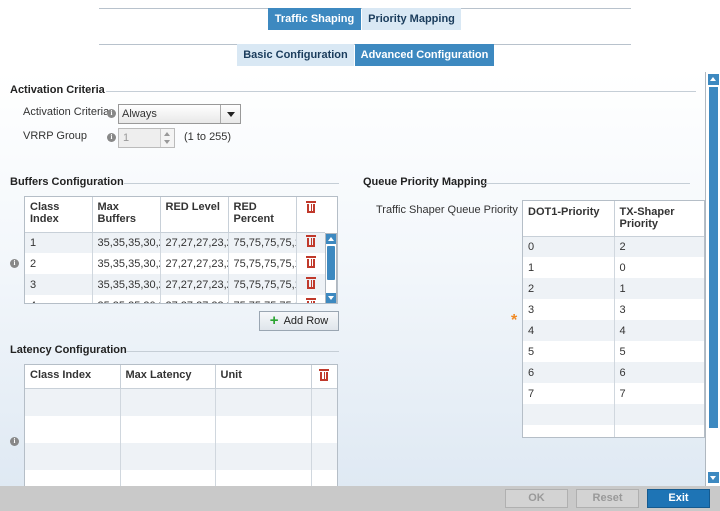 This screenshot has height=511, width=720. I want to click on table-row: 77, so click(613, 393).